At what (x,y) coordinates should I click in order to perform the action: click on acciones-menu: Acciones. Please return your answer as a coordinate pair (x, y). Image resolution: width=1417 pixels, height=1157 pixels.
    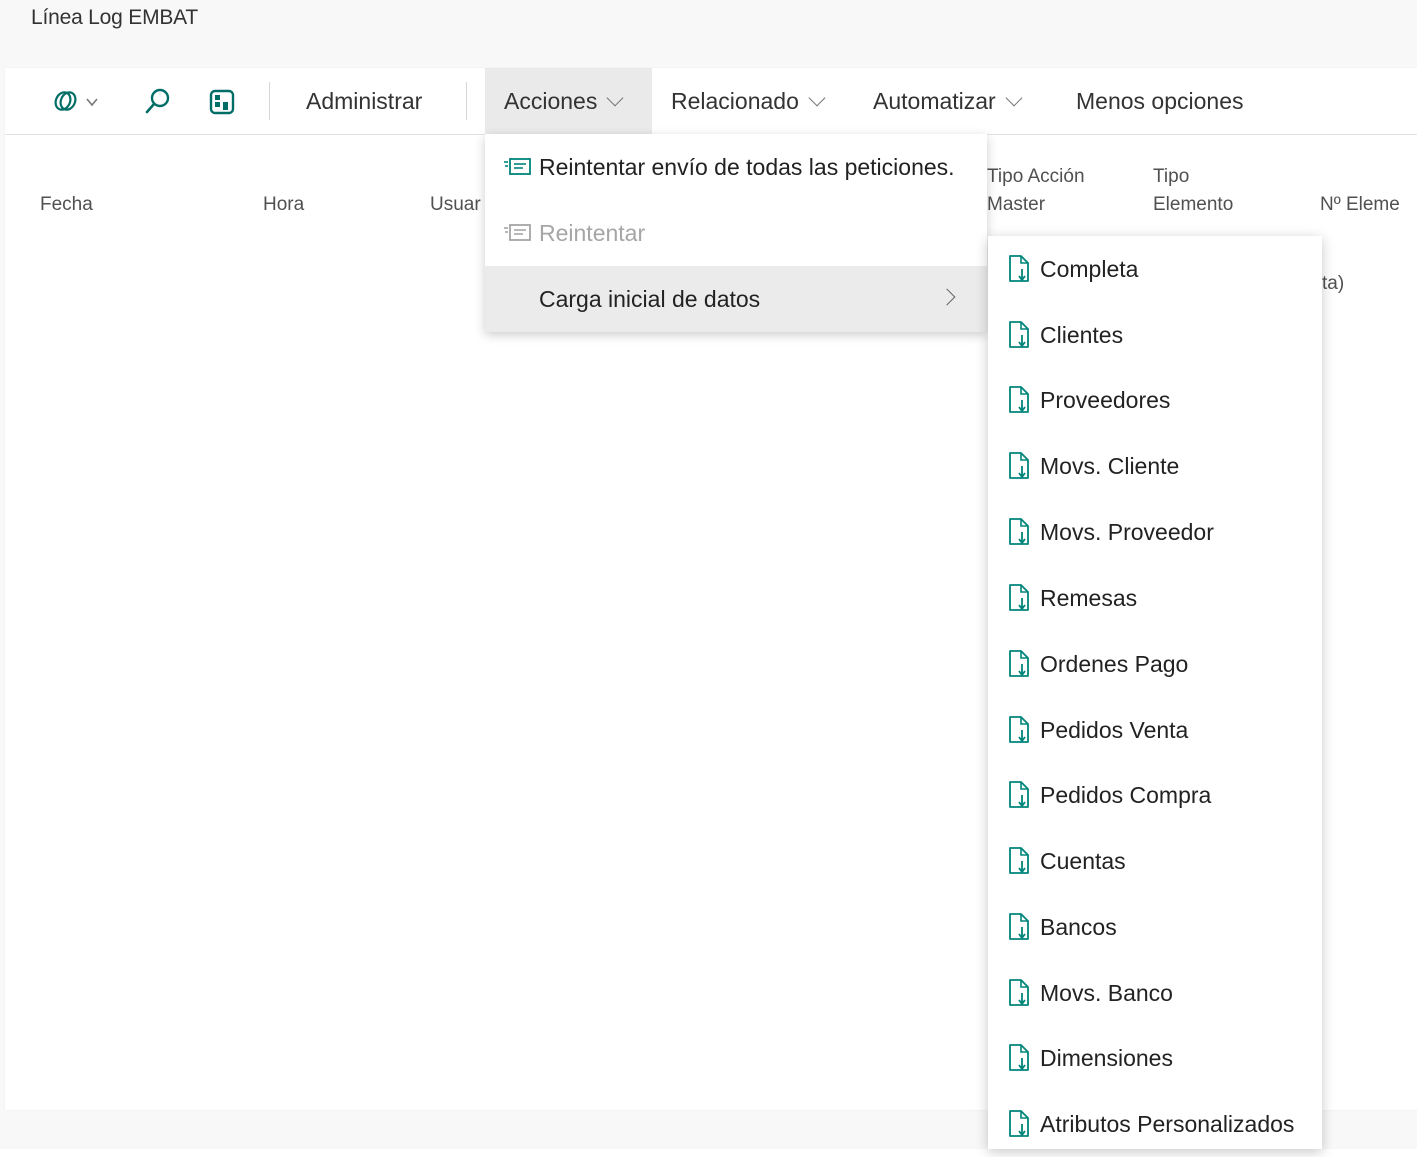
    Looking at the image, I should click on (568, 101).